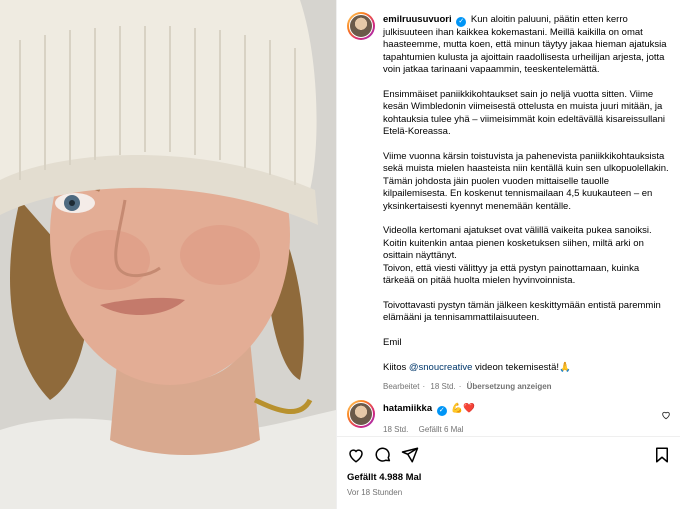  Describe the element at coordinates (410, 455) in the screenshot. I see `share-icon` at that location.